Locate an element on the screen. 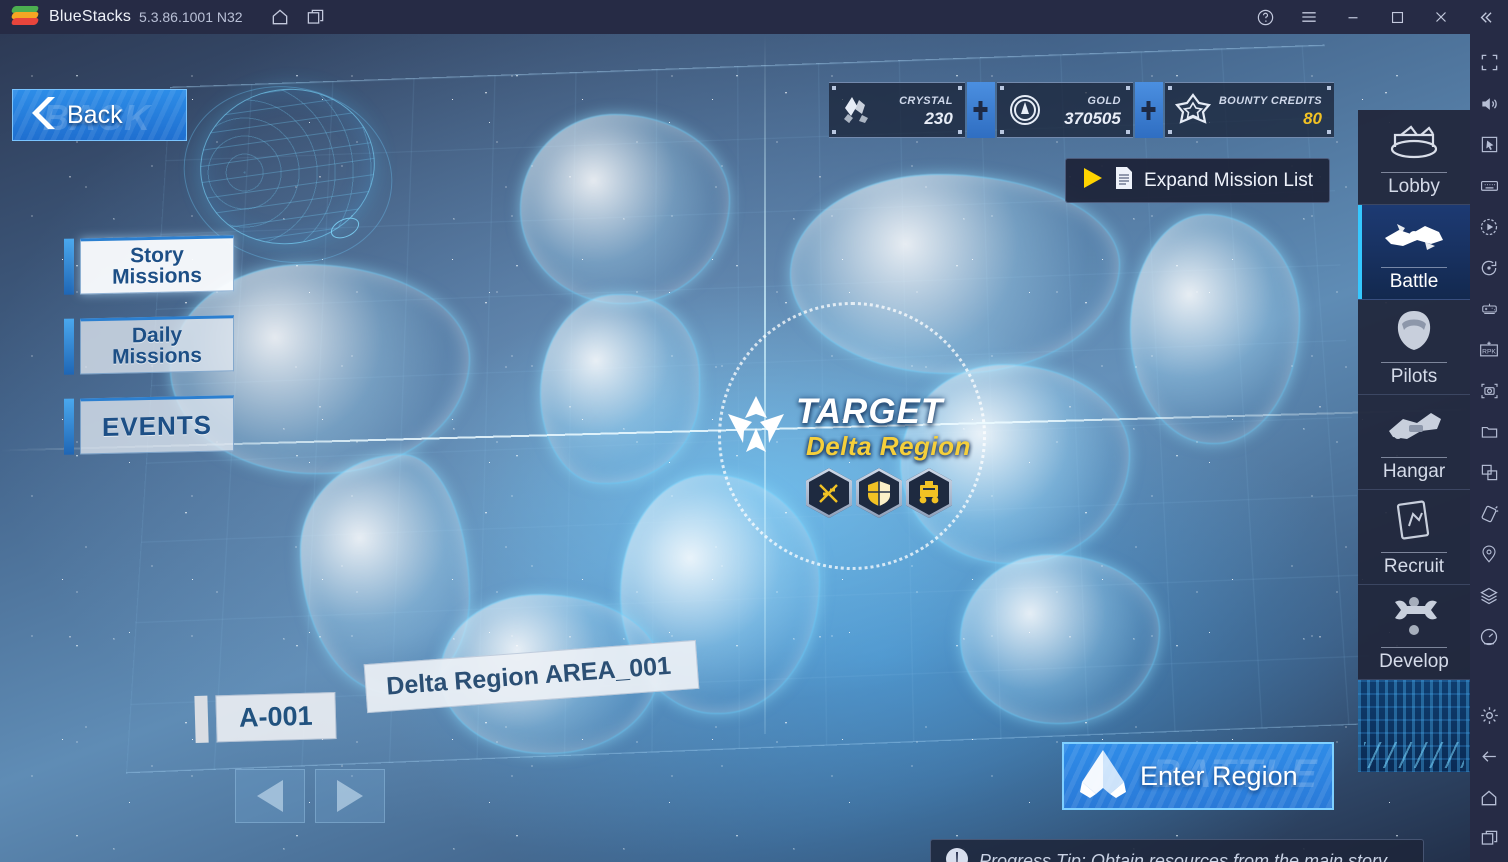 This screenshot has height=862, width=1508. minimize-icon is located at coordinates (1353, 17).